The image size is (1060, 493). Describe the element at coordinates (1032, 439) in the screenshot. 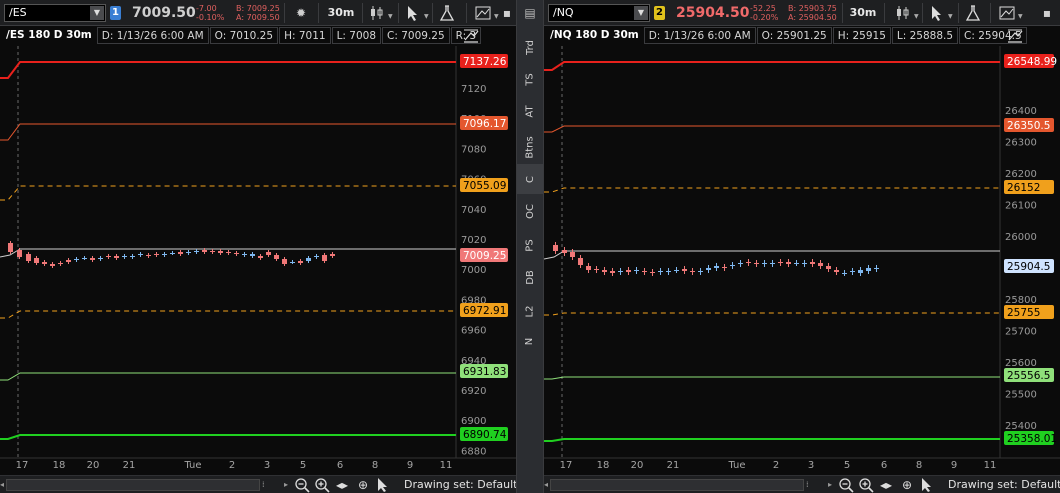

I see `price-label: 25358.01` at that location.